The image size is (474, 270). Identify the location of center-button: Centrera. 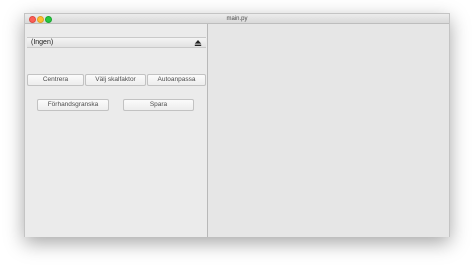
(55, 80).